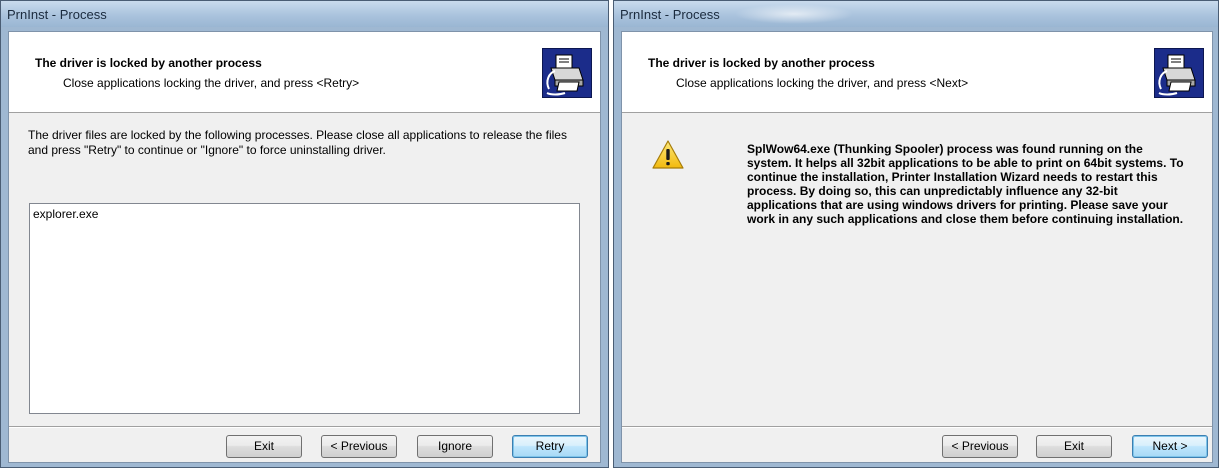  What do you see at coordinates (65, 214) in the screenshot?
I see `list-item: explorer.exe` at bounding box center [65, 214].